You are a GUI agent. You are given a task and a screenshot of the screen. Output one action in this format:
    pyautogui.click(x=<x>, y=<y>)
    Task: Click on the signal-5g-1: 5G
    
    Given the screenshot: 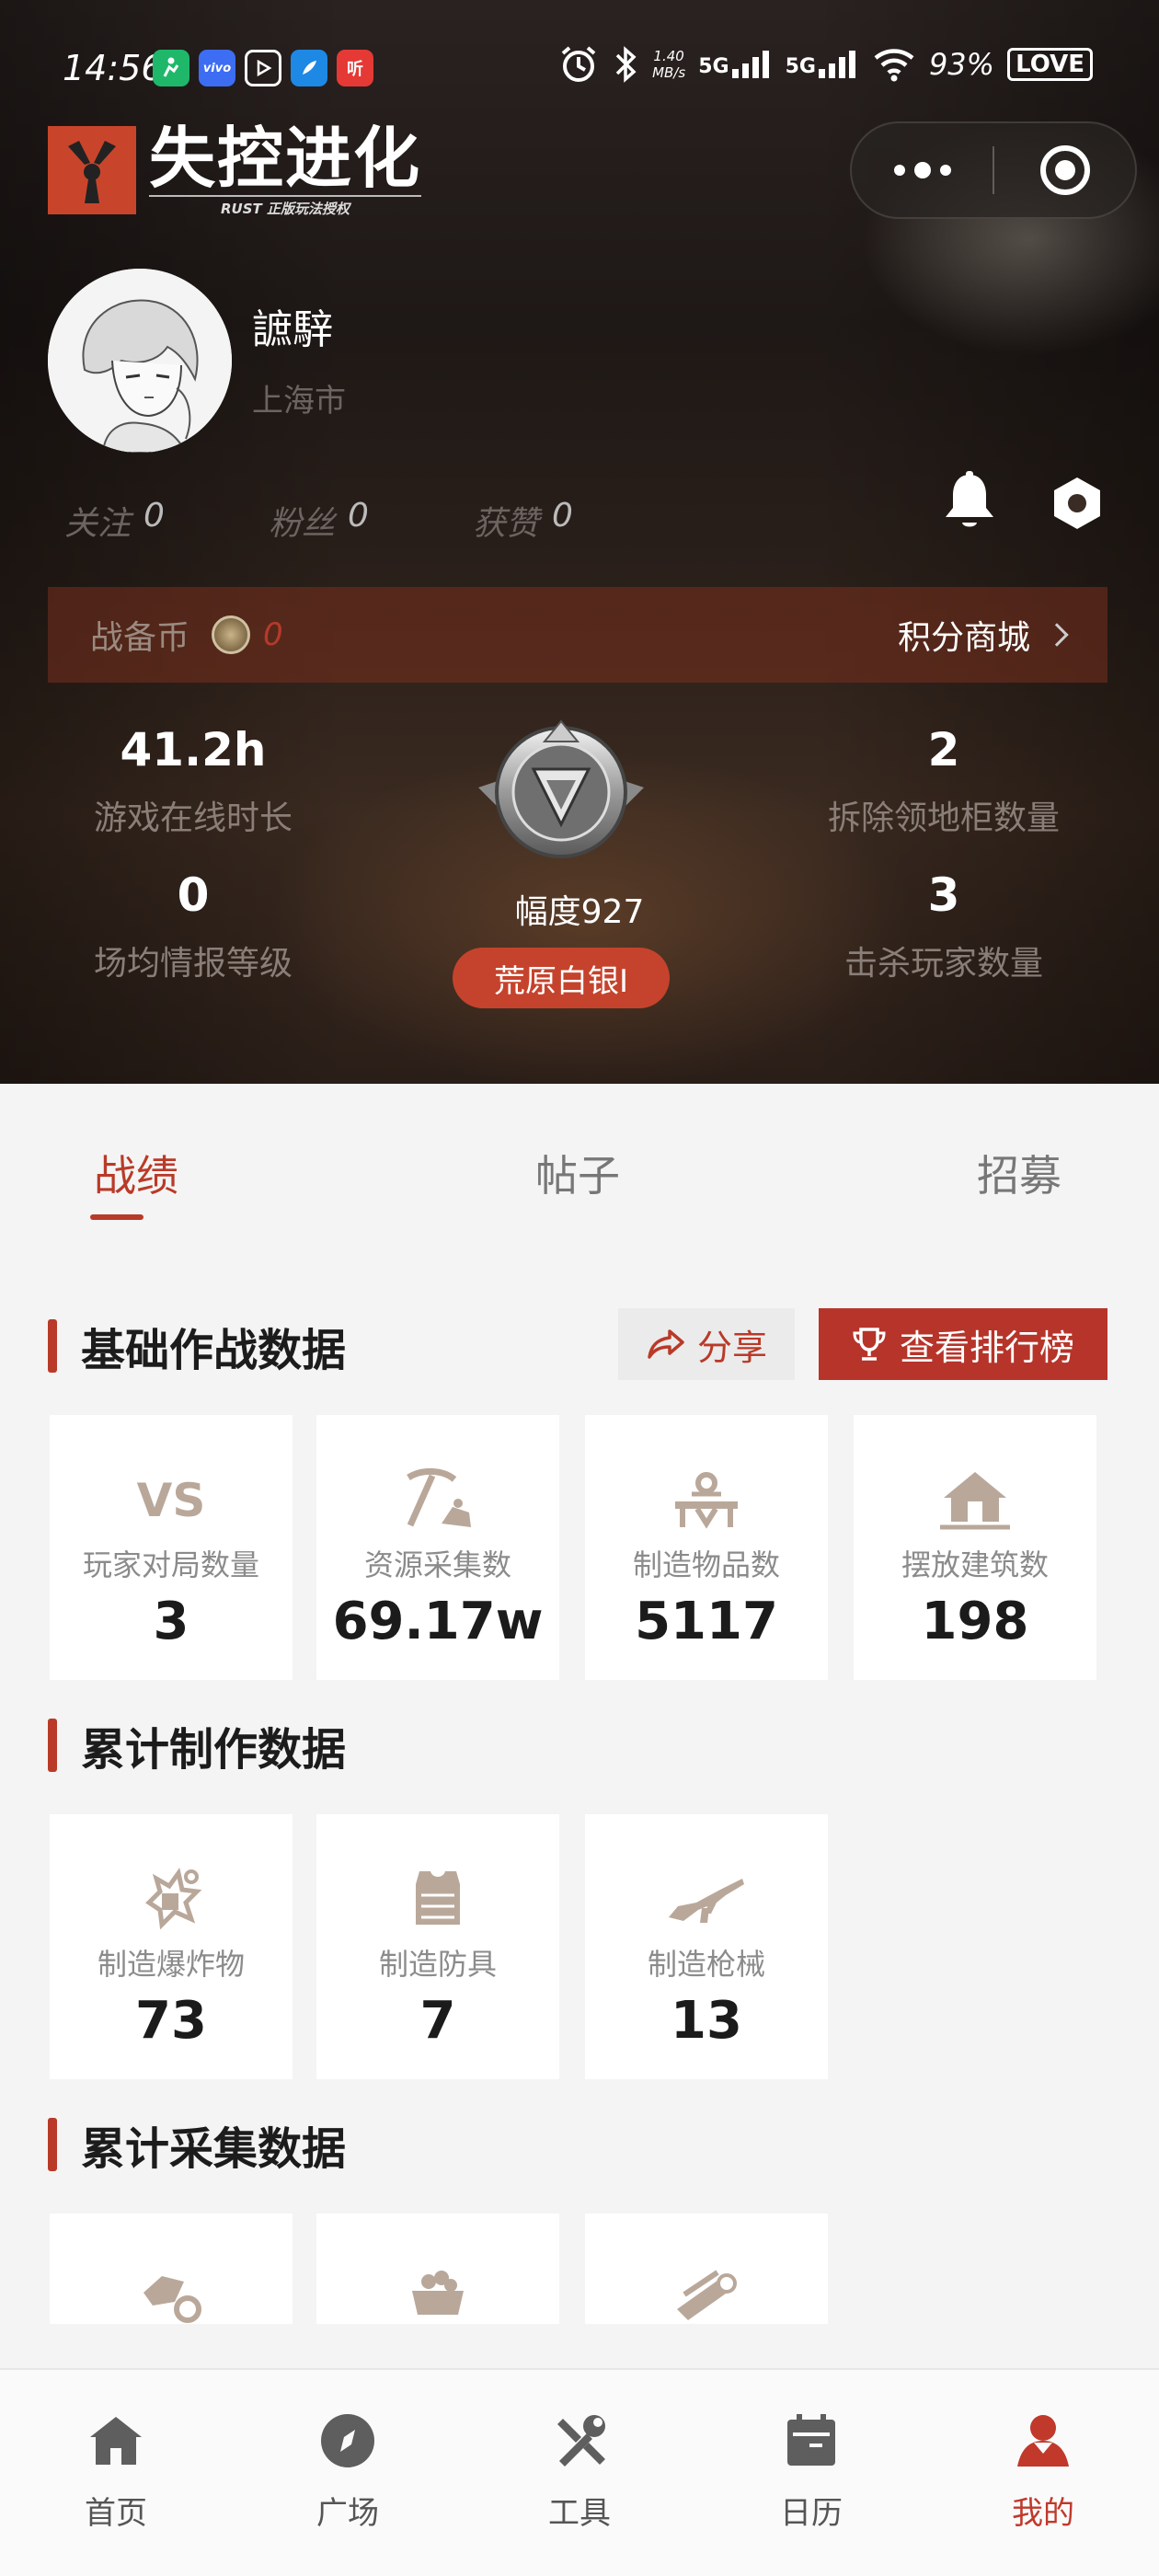 What is the action you would take?
    pyautogui.click(x=735, y=64)
    